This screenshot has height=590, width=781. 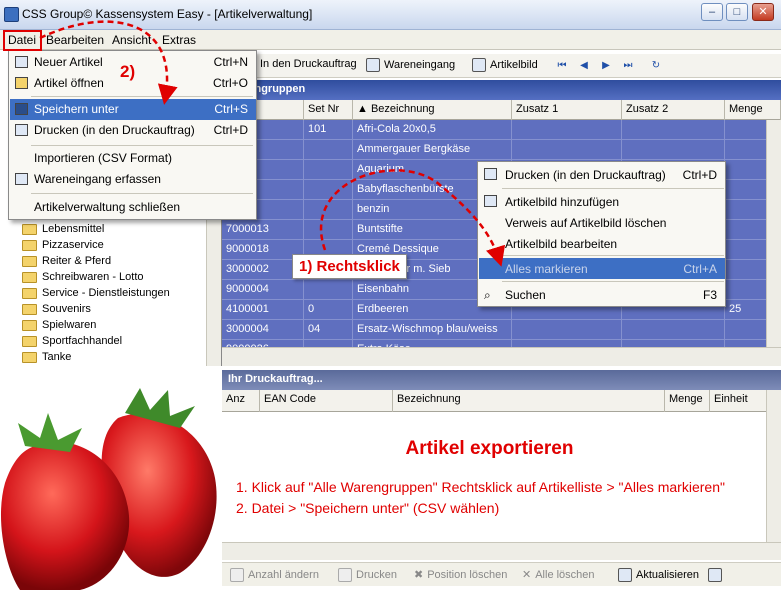 What do you see at coordinates (412, 218) in the screenshot?
I see `arrow-step1` at bounding box center [412, 218].